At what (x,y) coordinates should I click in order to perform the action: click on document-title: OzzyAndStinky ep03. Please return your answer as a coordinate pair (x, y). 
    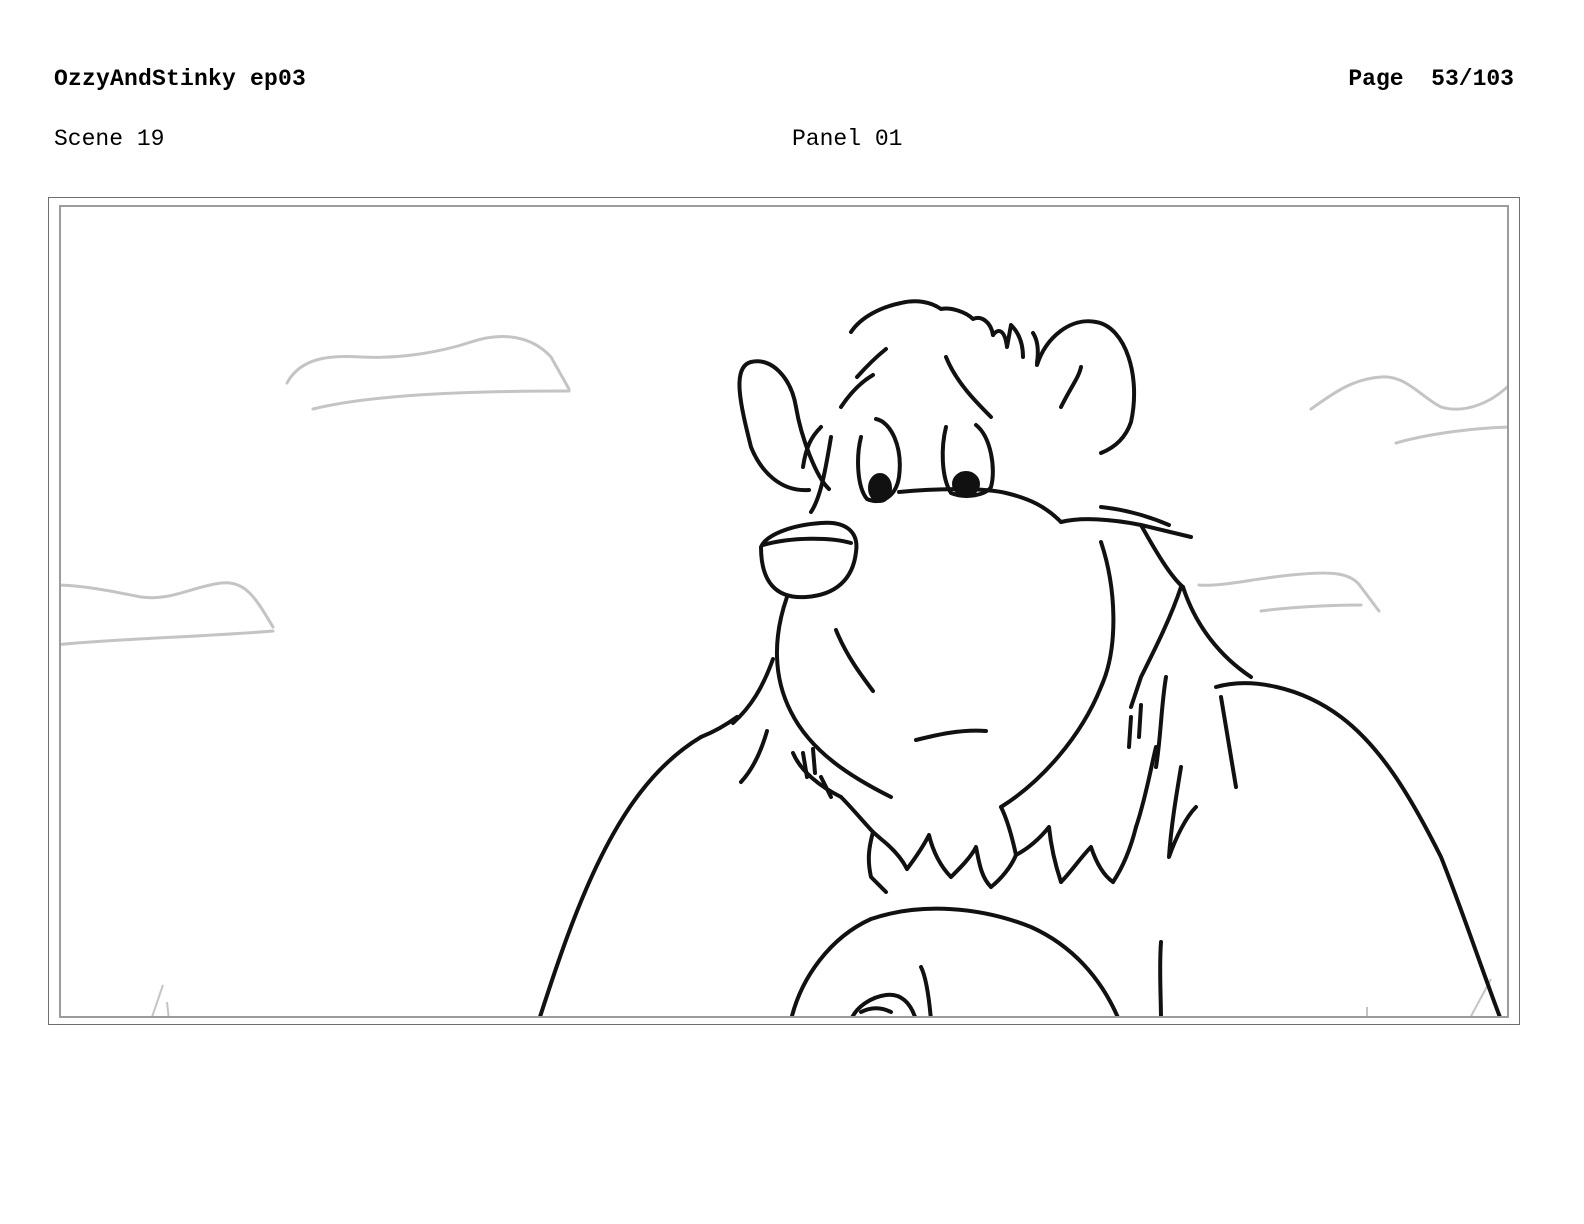
    Looking at the image, I should click on (180, 79).